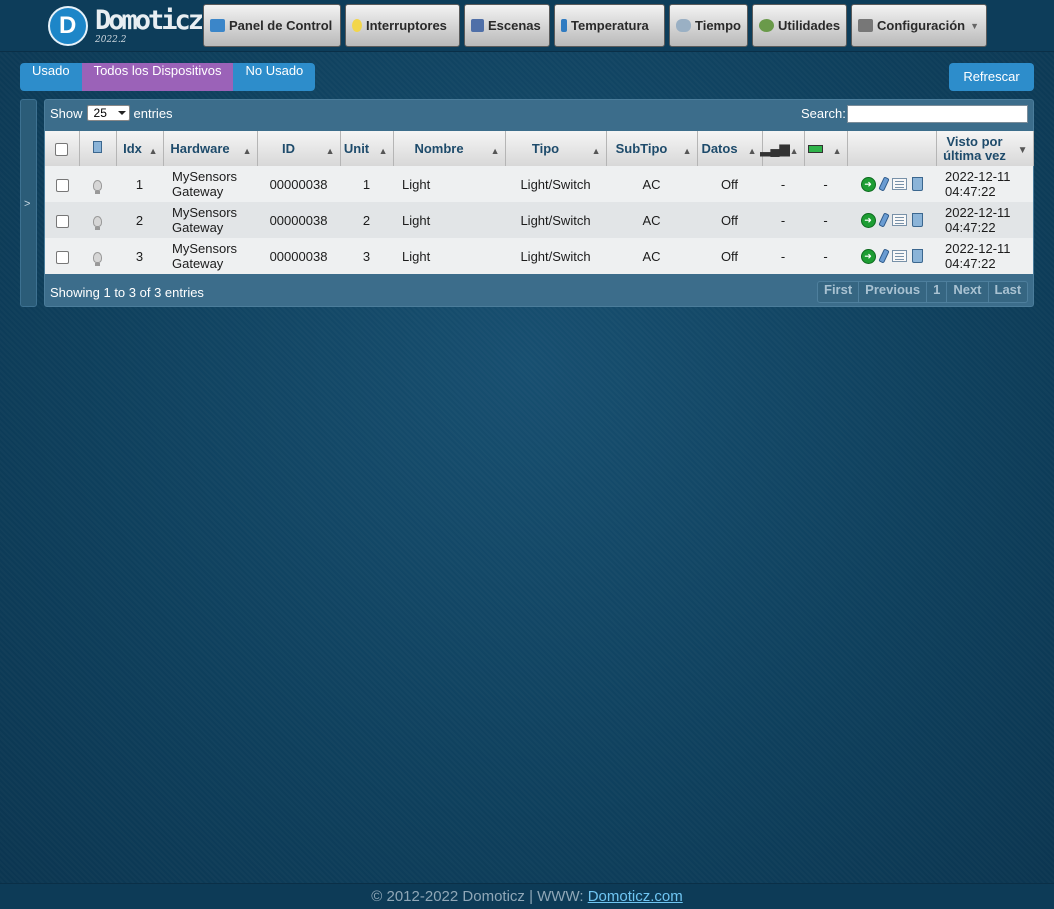 The width and height of the screenshot is (1054, 909). Describe the element at coordinates (839, 292) in the screenshot. I see `page-first: First` at that location.